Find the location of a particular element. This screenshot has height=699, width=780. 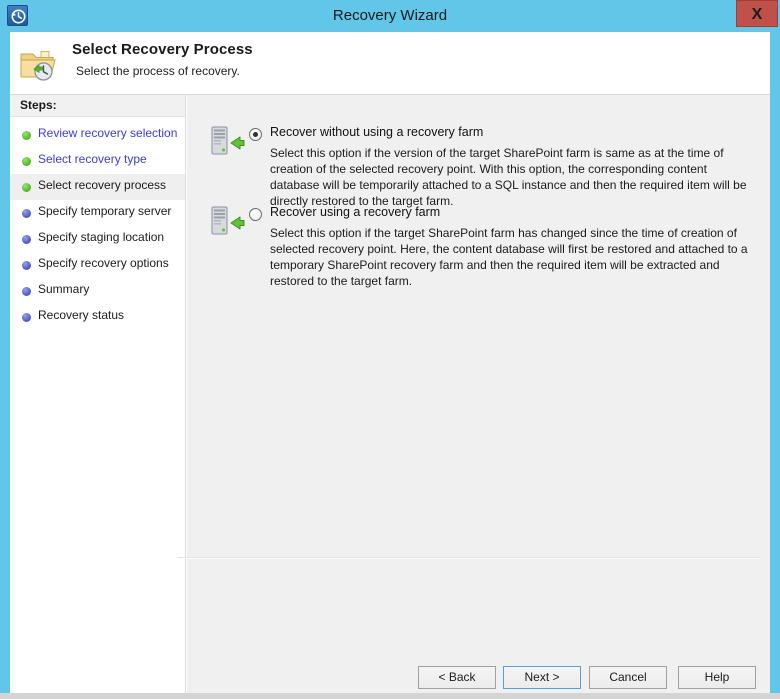

sidebar-item-specify-temporary-server: Specify temporary server is located at coordinates (97, 213).